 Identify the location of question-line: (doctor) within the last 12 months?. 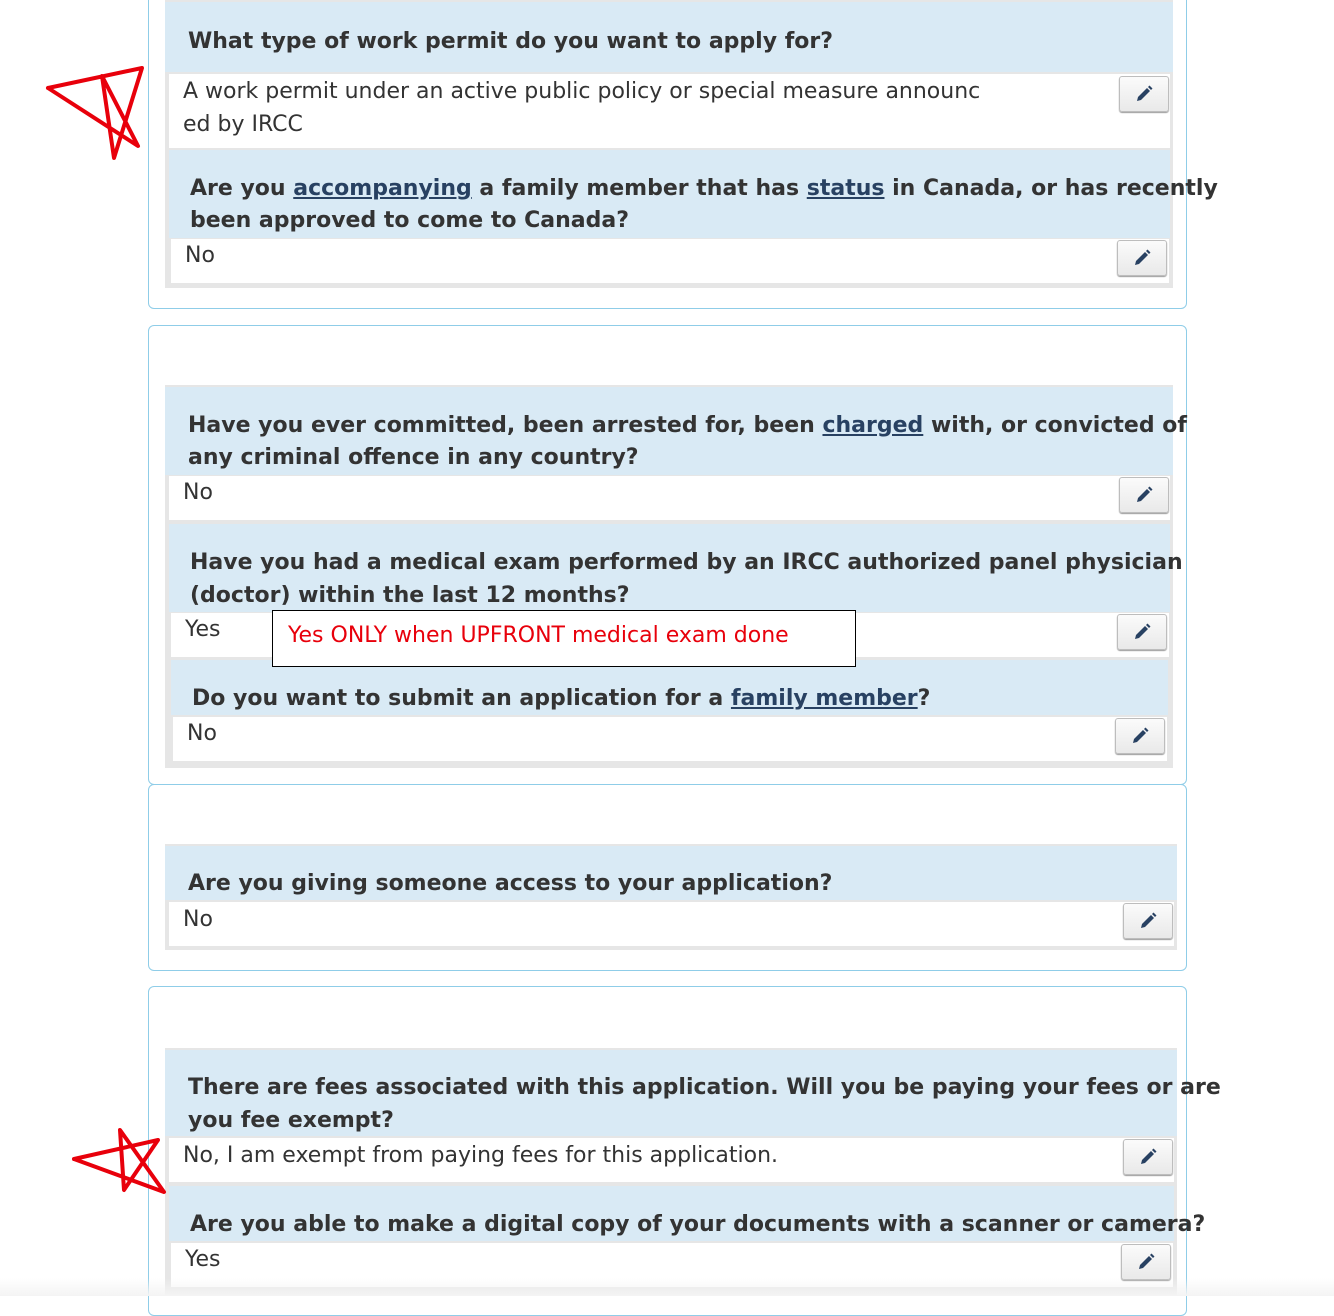
(410, 595).